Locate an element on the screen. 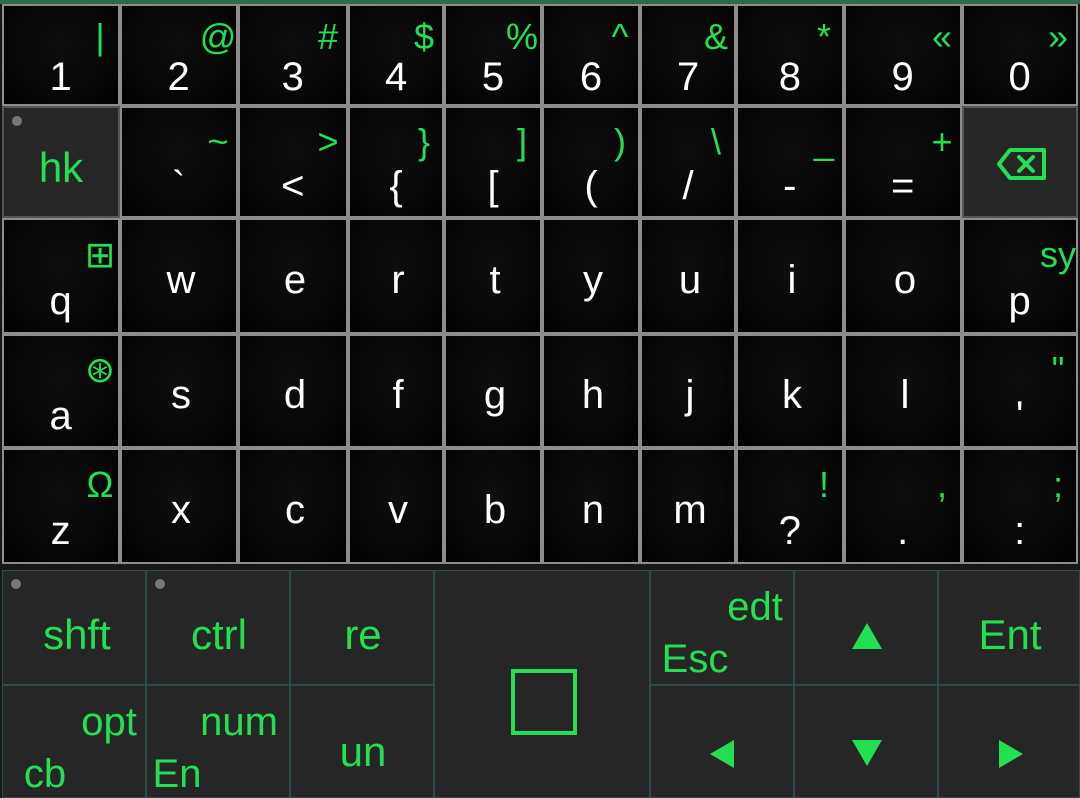  key-sym-4-9: :; is located at coordinates (1020, 506).